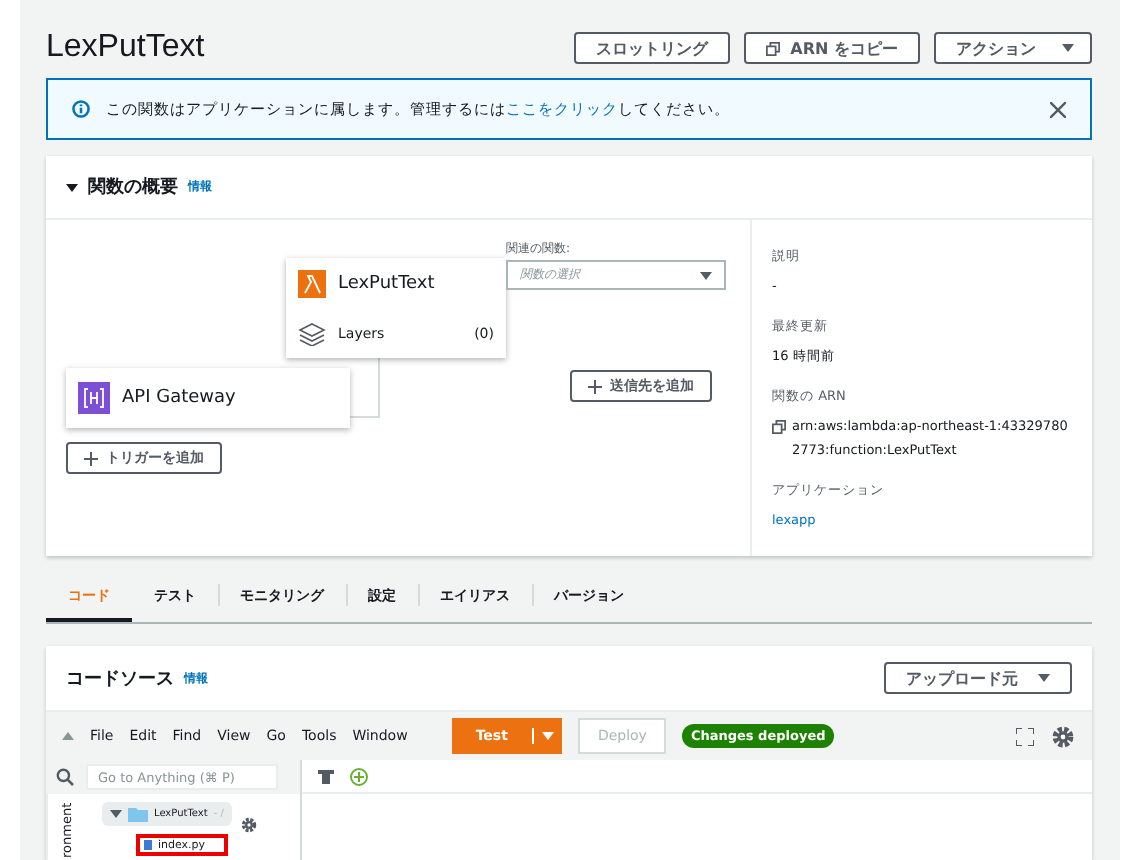 Image resolution: width=1148 pixels, height=860 pixels. What do you see at coordinates (133, 187) in the screenshot?
I see `section-title: 関数の概要` at bounding box center [133, 187].